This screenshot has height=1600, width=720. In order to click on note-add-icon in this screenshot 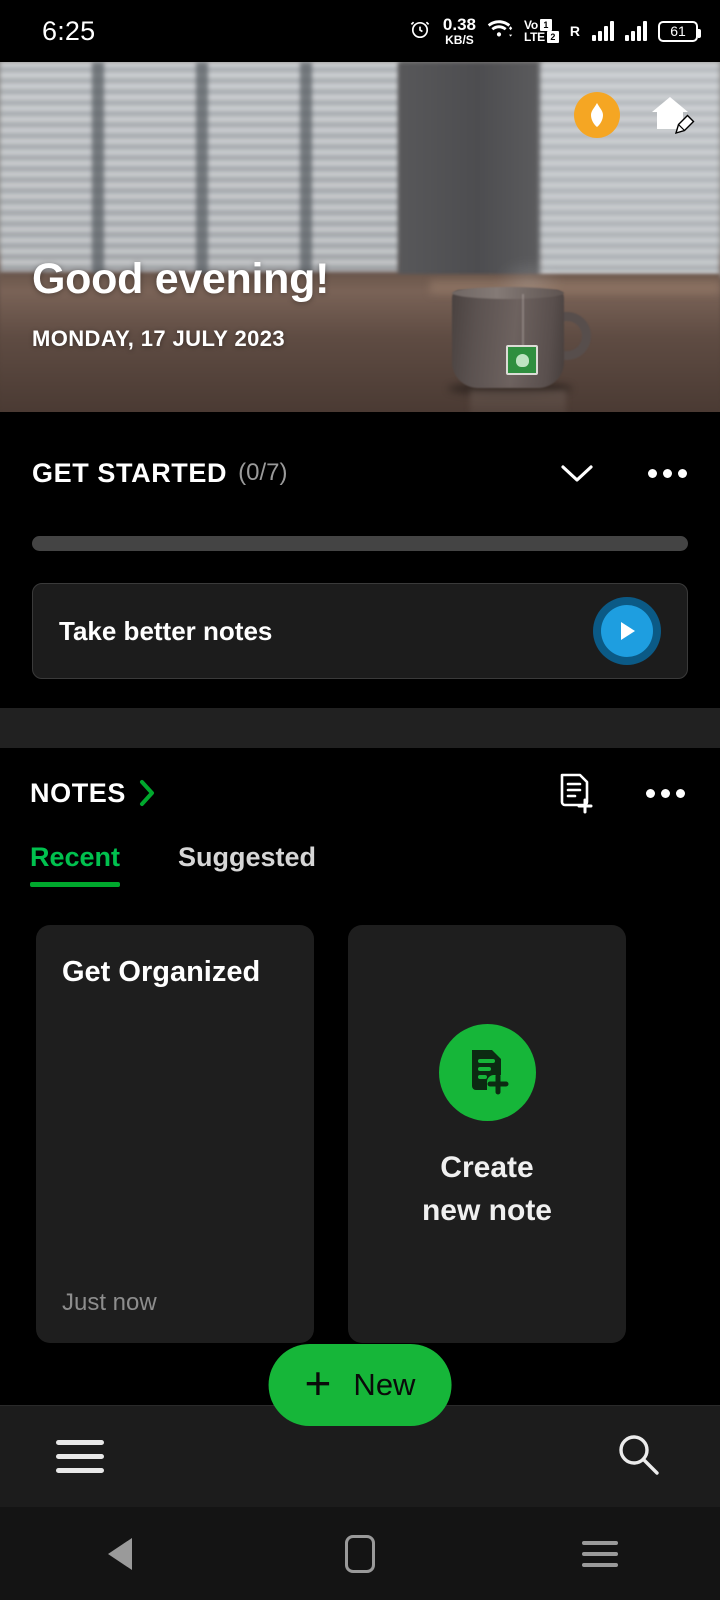, I will do `click(575, 793)`.